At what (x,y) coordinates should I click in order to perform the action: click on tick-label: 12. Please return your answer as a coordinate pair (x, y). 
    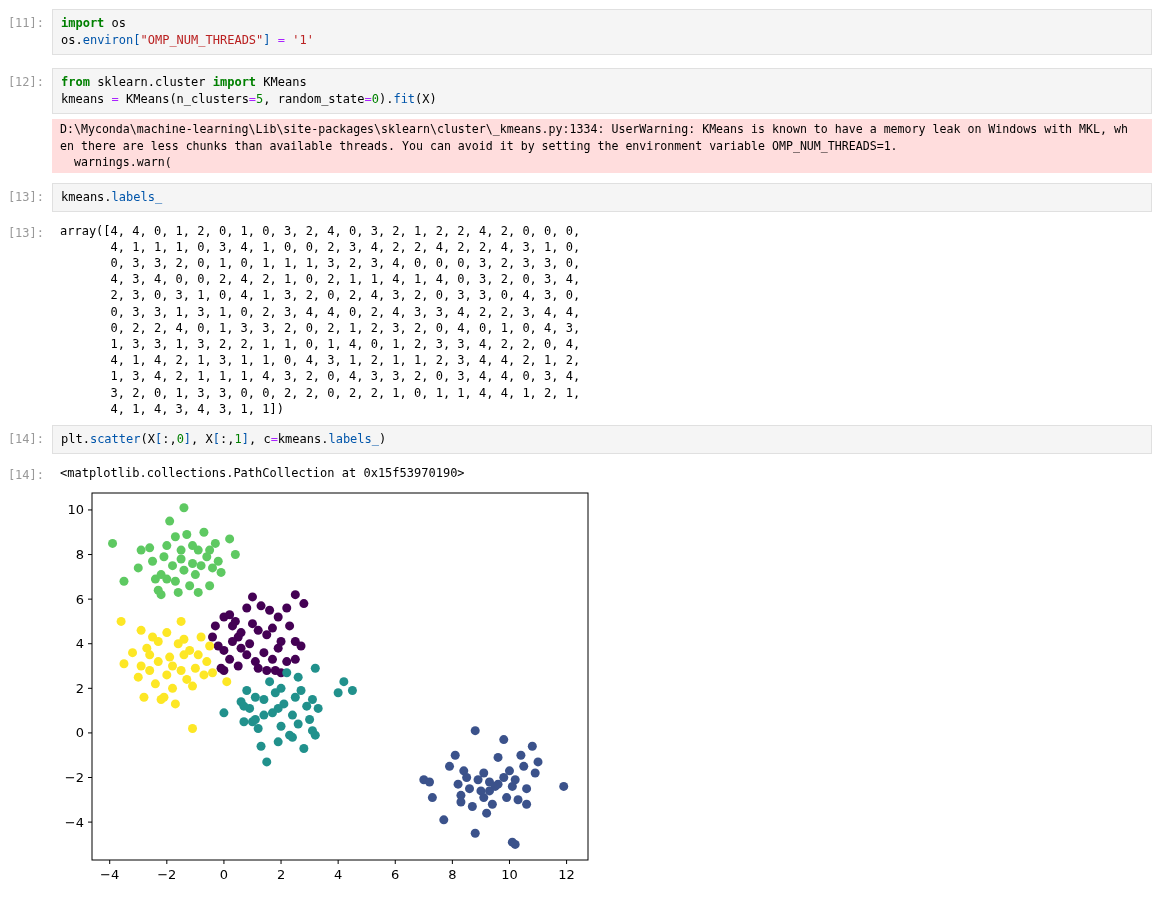
    Looking at the image, I should click on (566, 874).